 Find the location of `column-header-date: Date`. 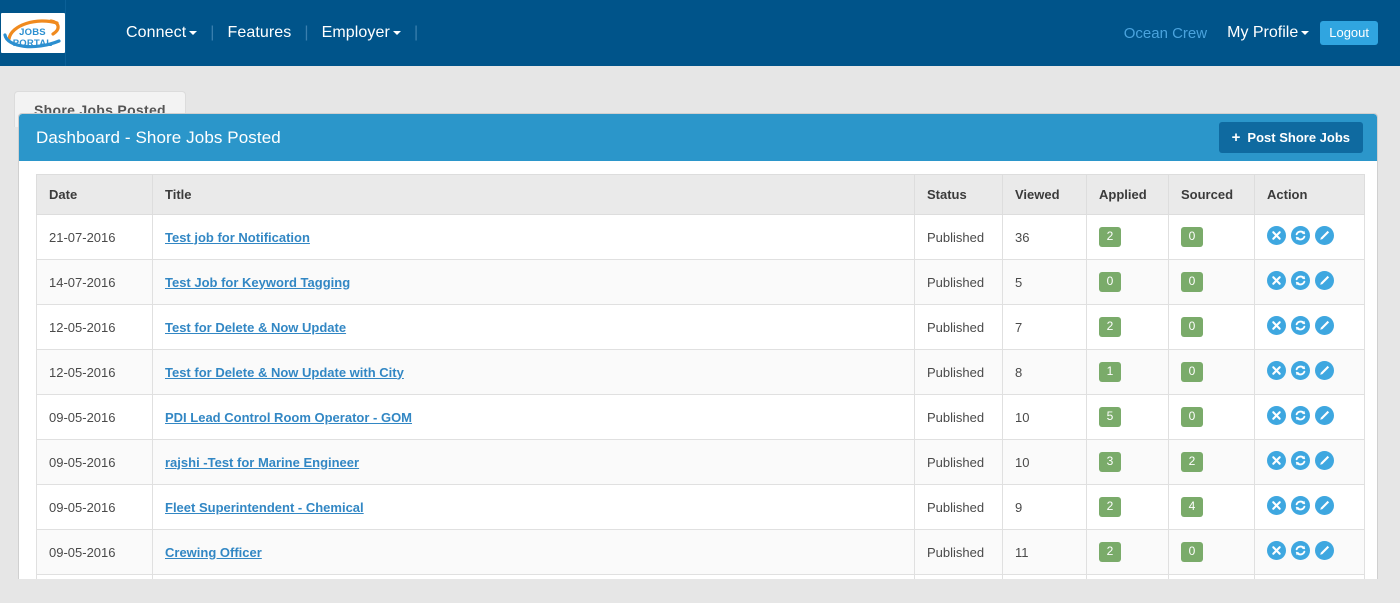

column-header-date: Date is located at coordinates (94, 194).